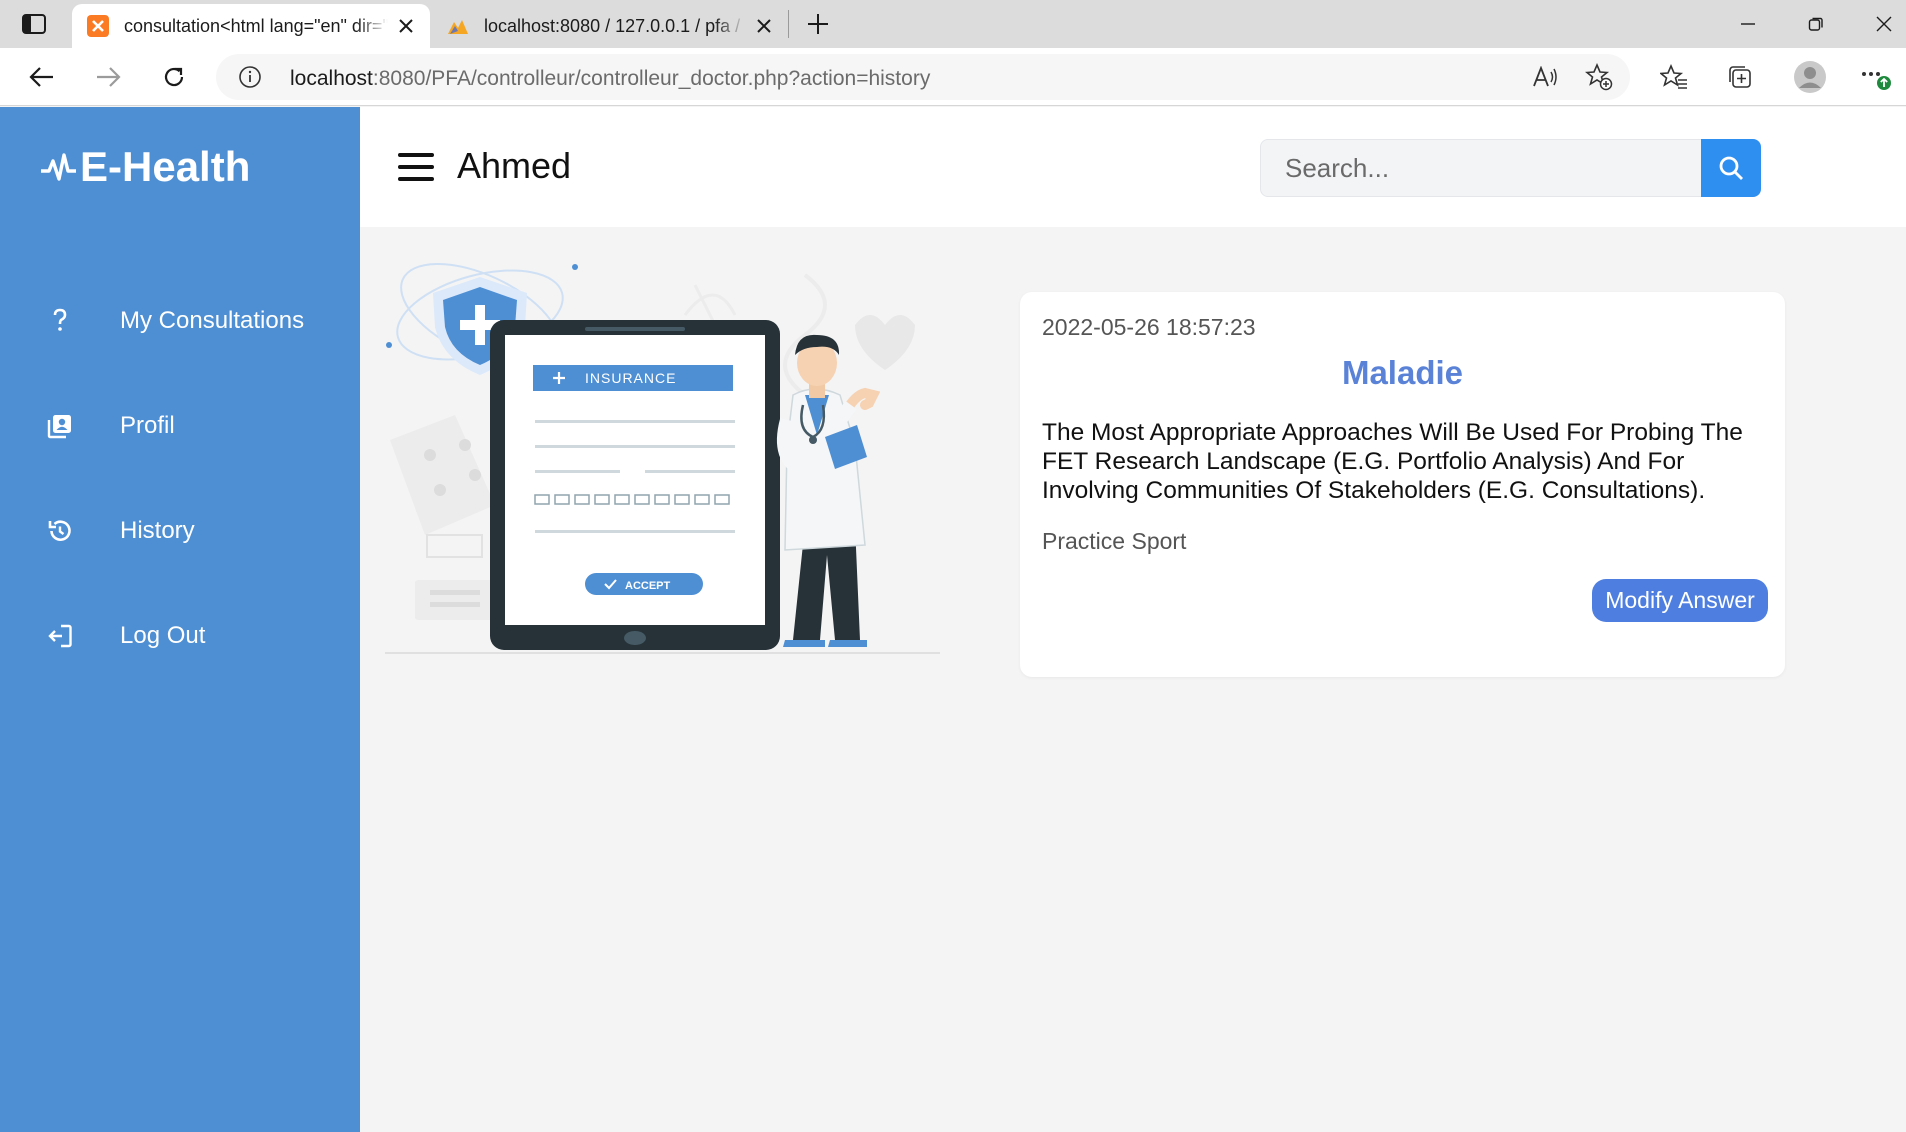  I want to click on close-window-icon, so click(1878, 24).